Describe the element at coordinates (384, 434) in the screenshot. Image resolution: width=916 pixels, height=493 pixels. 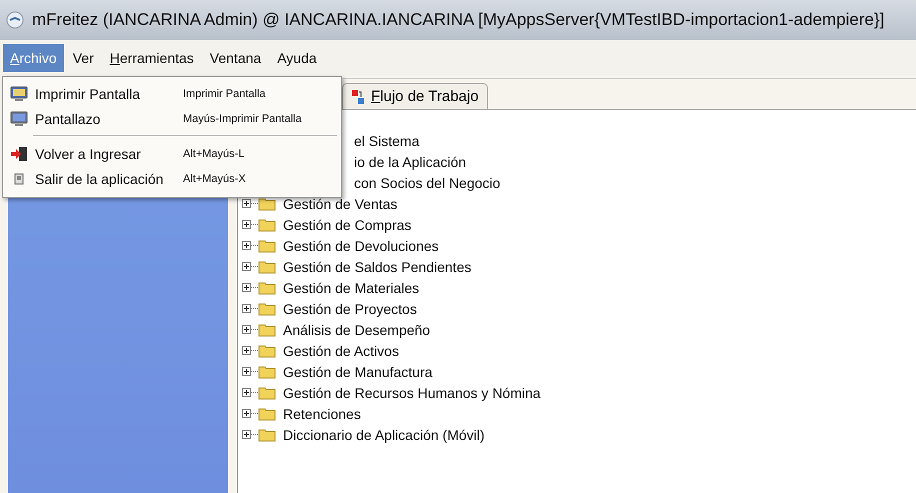
I see `tree-item-label: Diccionario de Aplicación (Móvil)` at that location.